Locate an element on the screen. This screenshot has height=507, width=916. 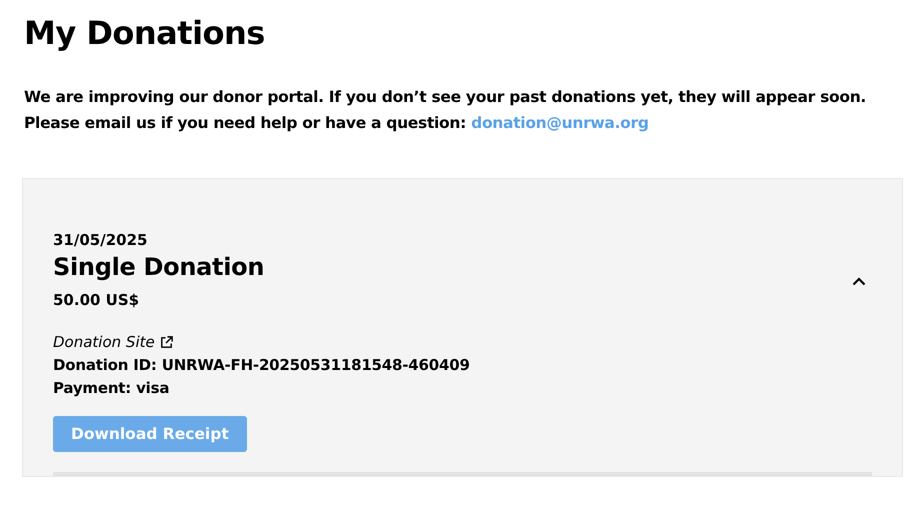
email-link: donation@unrwa.org is located at coordinates (560, 123).